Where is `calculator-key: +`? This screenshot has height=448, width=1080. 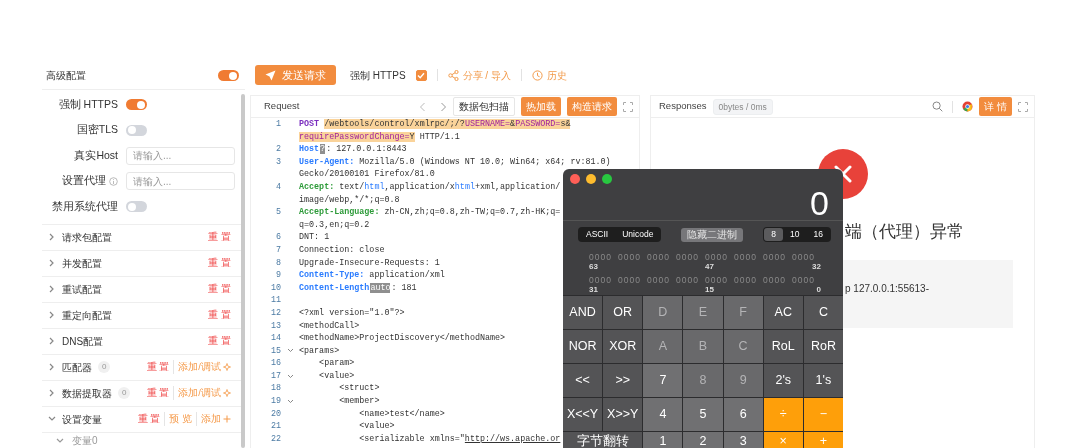
calculator-key: + is located at coordinates (823, 440).